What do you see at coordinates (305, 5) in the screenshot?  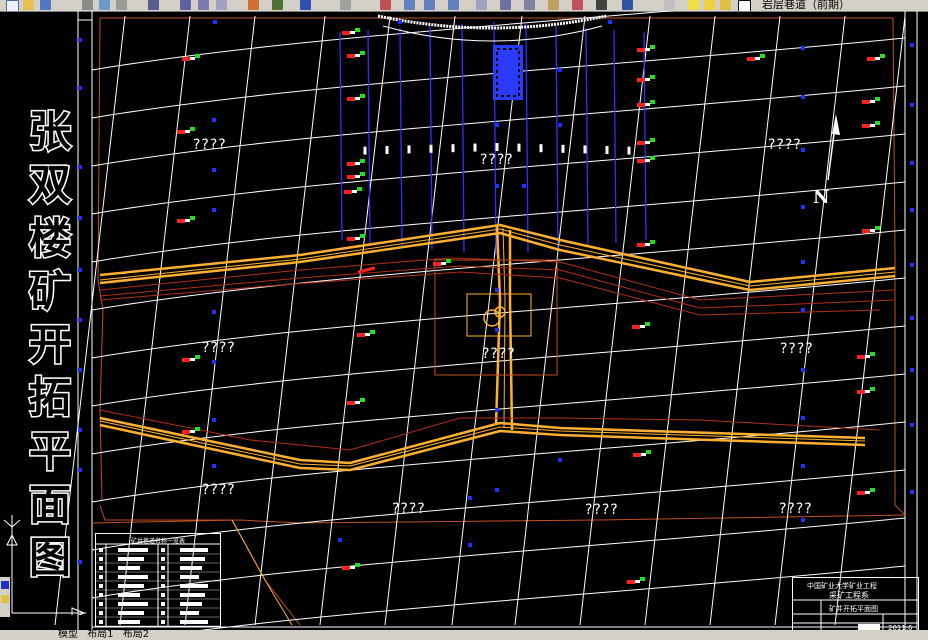 I see `arrow-down-icon` at bounding box center [305, 5].